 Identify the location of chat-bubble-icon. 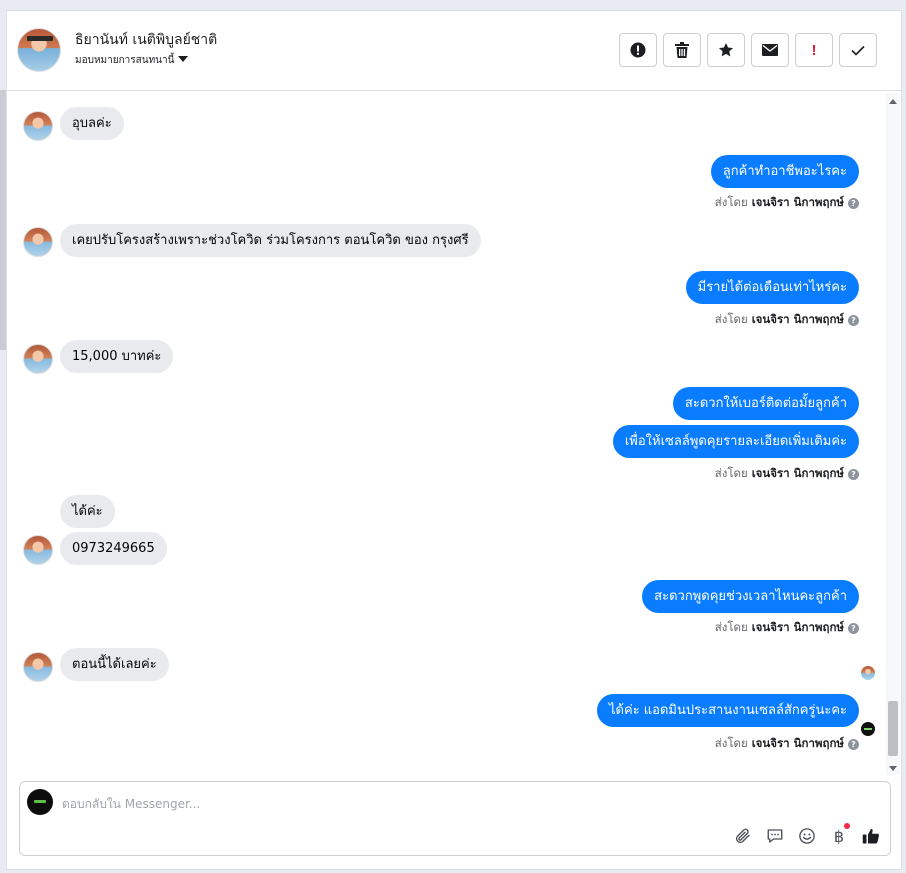
(775, 836).